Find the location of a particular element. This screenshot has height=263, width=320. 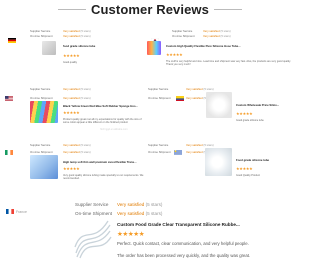

flag-france-icon is located at coordinates (10, 211).